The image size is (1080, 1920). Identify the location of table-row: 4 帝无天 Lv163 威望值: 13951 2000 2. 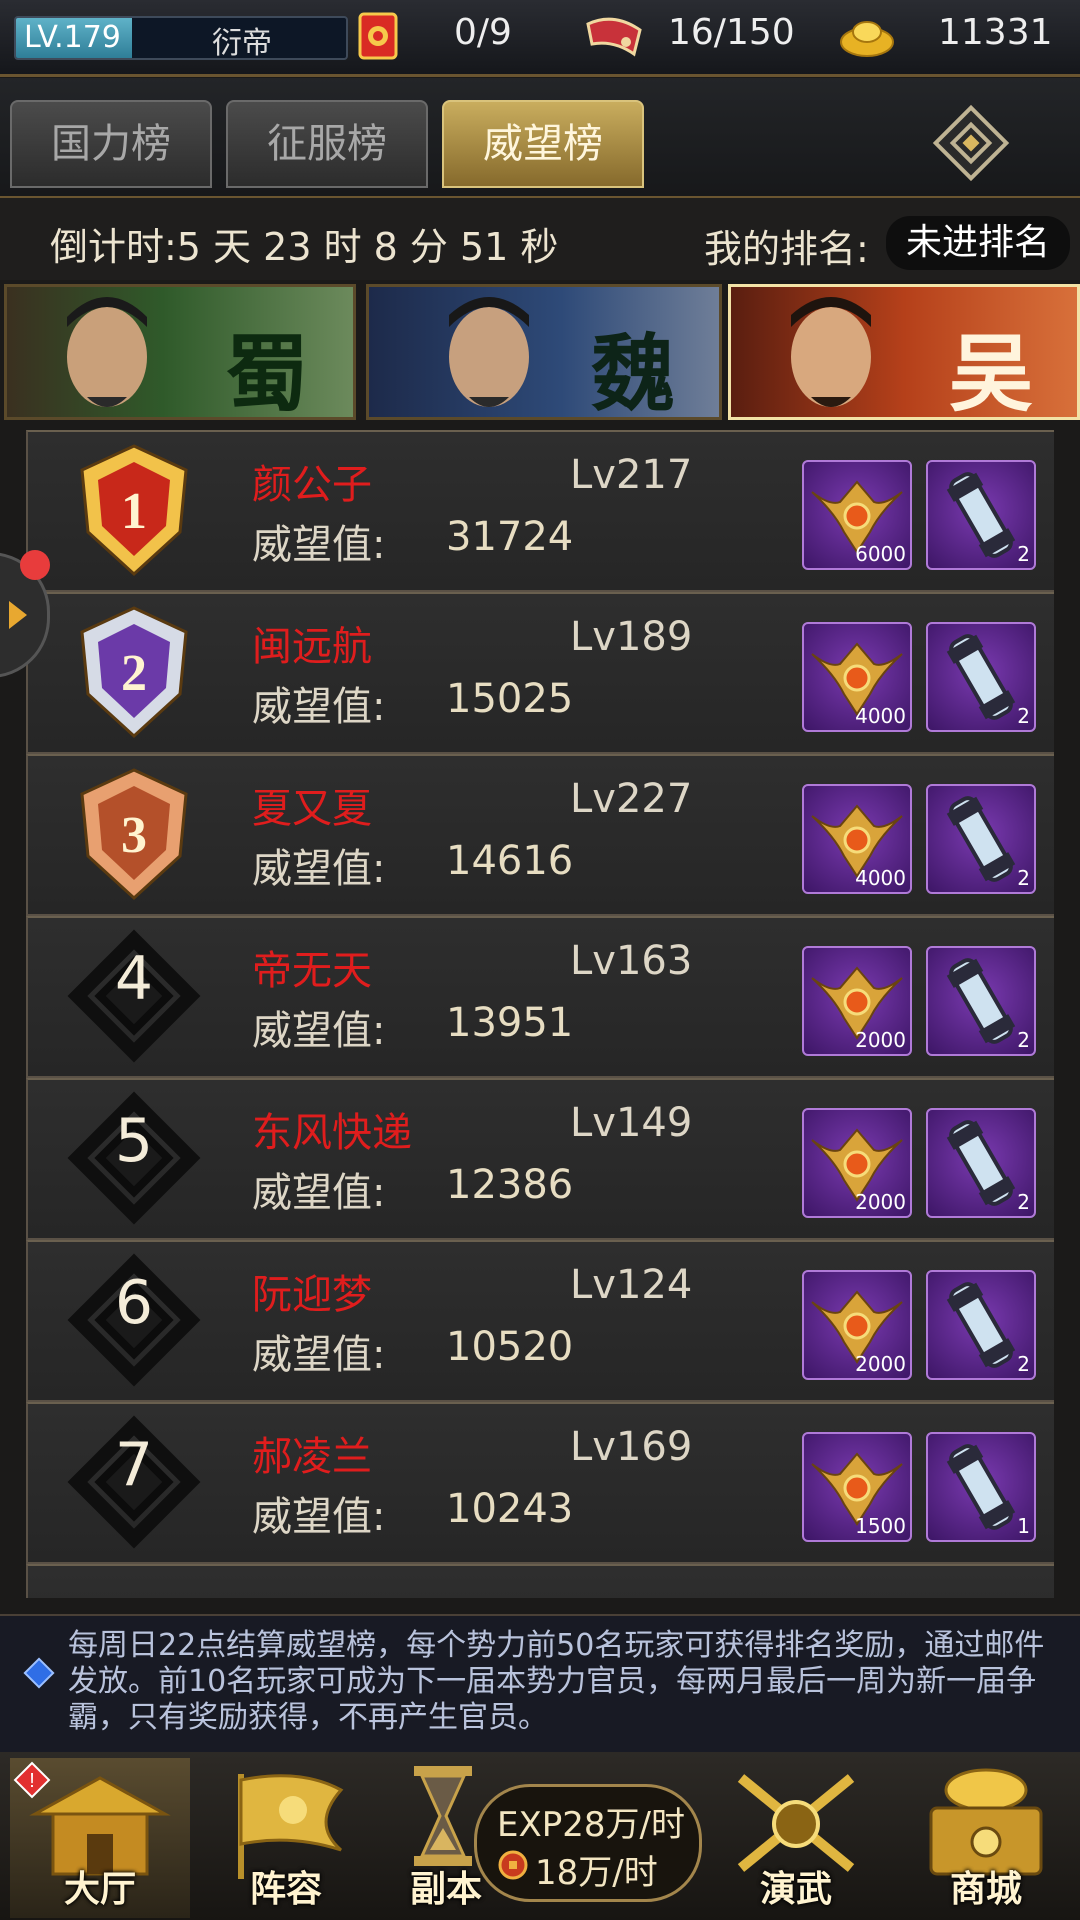
(540, 997).